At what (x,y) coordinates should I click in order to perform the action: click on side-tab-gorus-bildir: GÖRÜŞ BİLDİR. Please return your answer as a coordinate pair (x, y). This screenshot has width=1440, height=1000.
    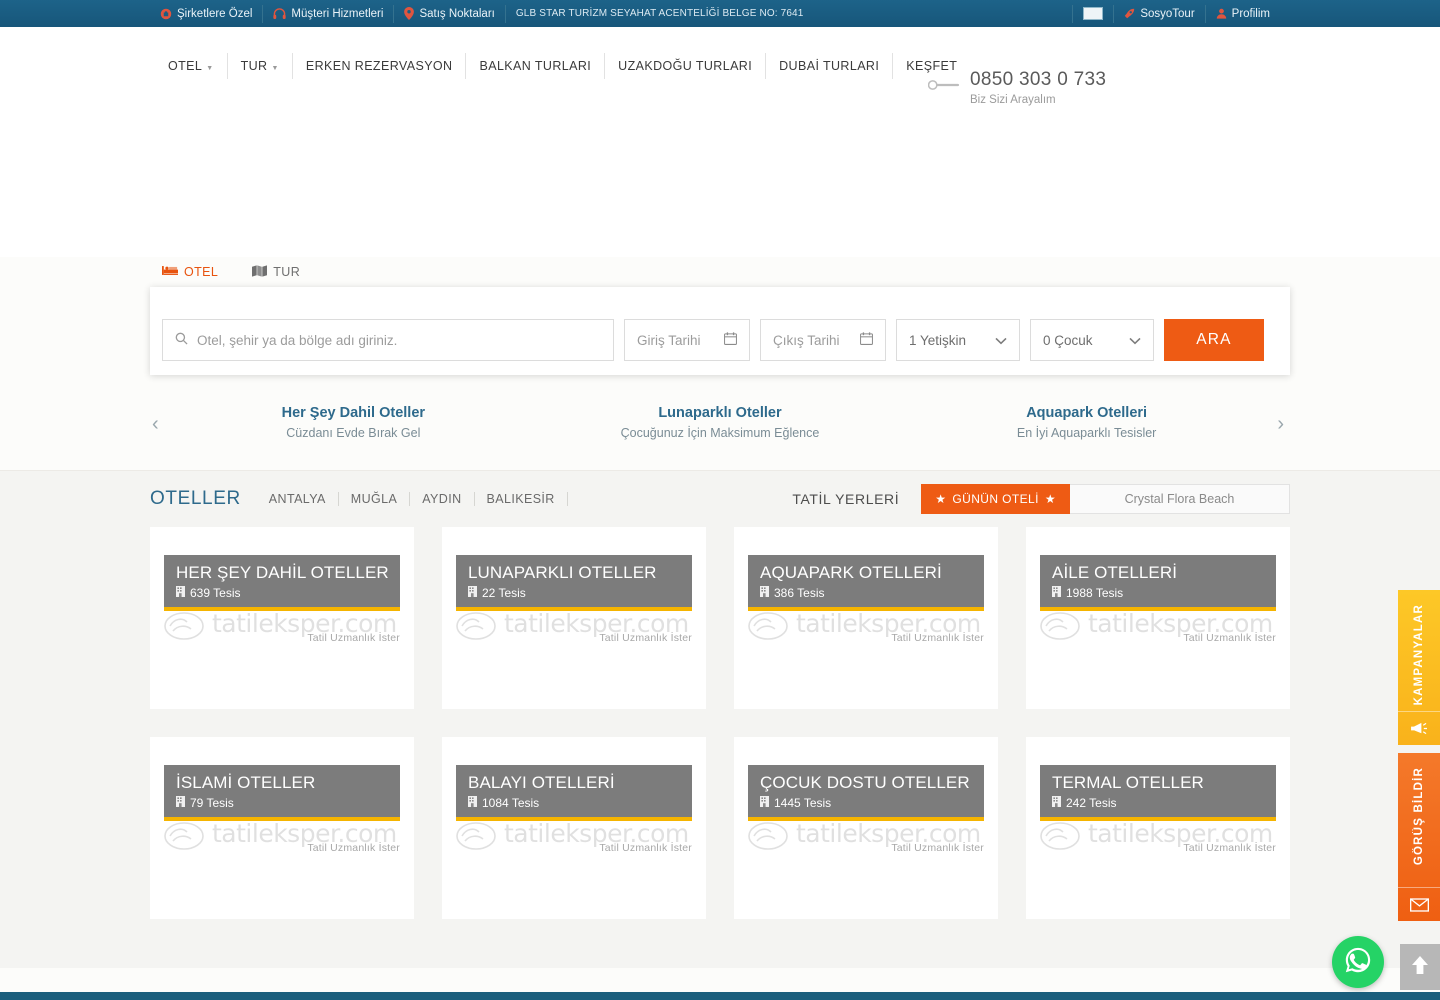
    Looking at the image, I should click on (1419, 837).